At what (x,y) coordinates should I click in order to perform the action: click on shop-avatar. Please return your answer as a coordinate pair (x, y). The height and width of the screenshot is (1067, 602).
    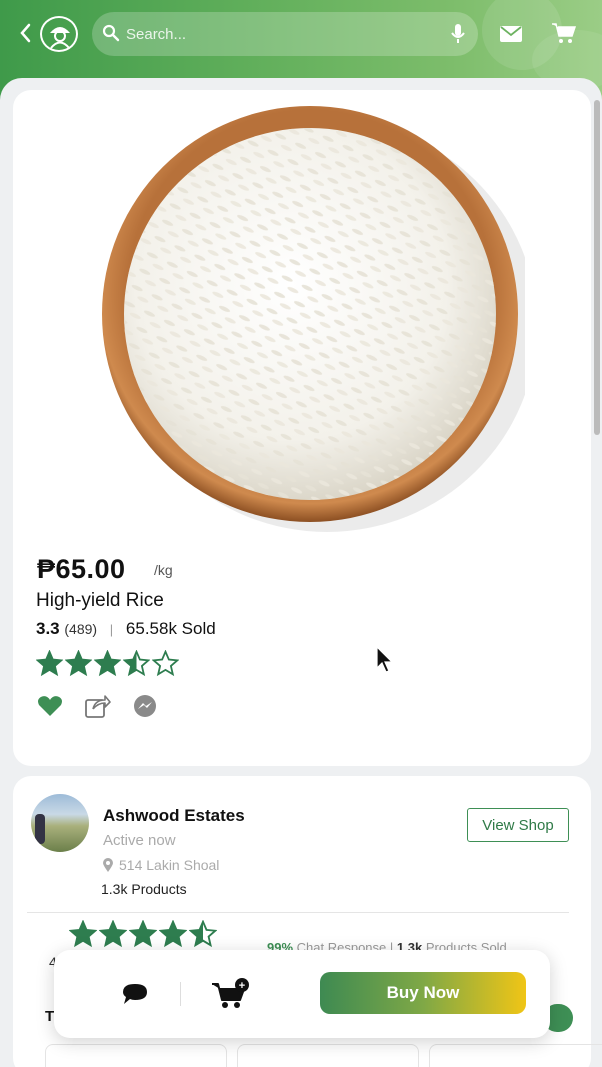
    Looking at the image, I should click on (60, 823).